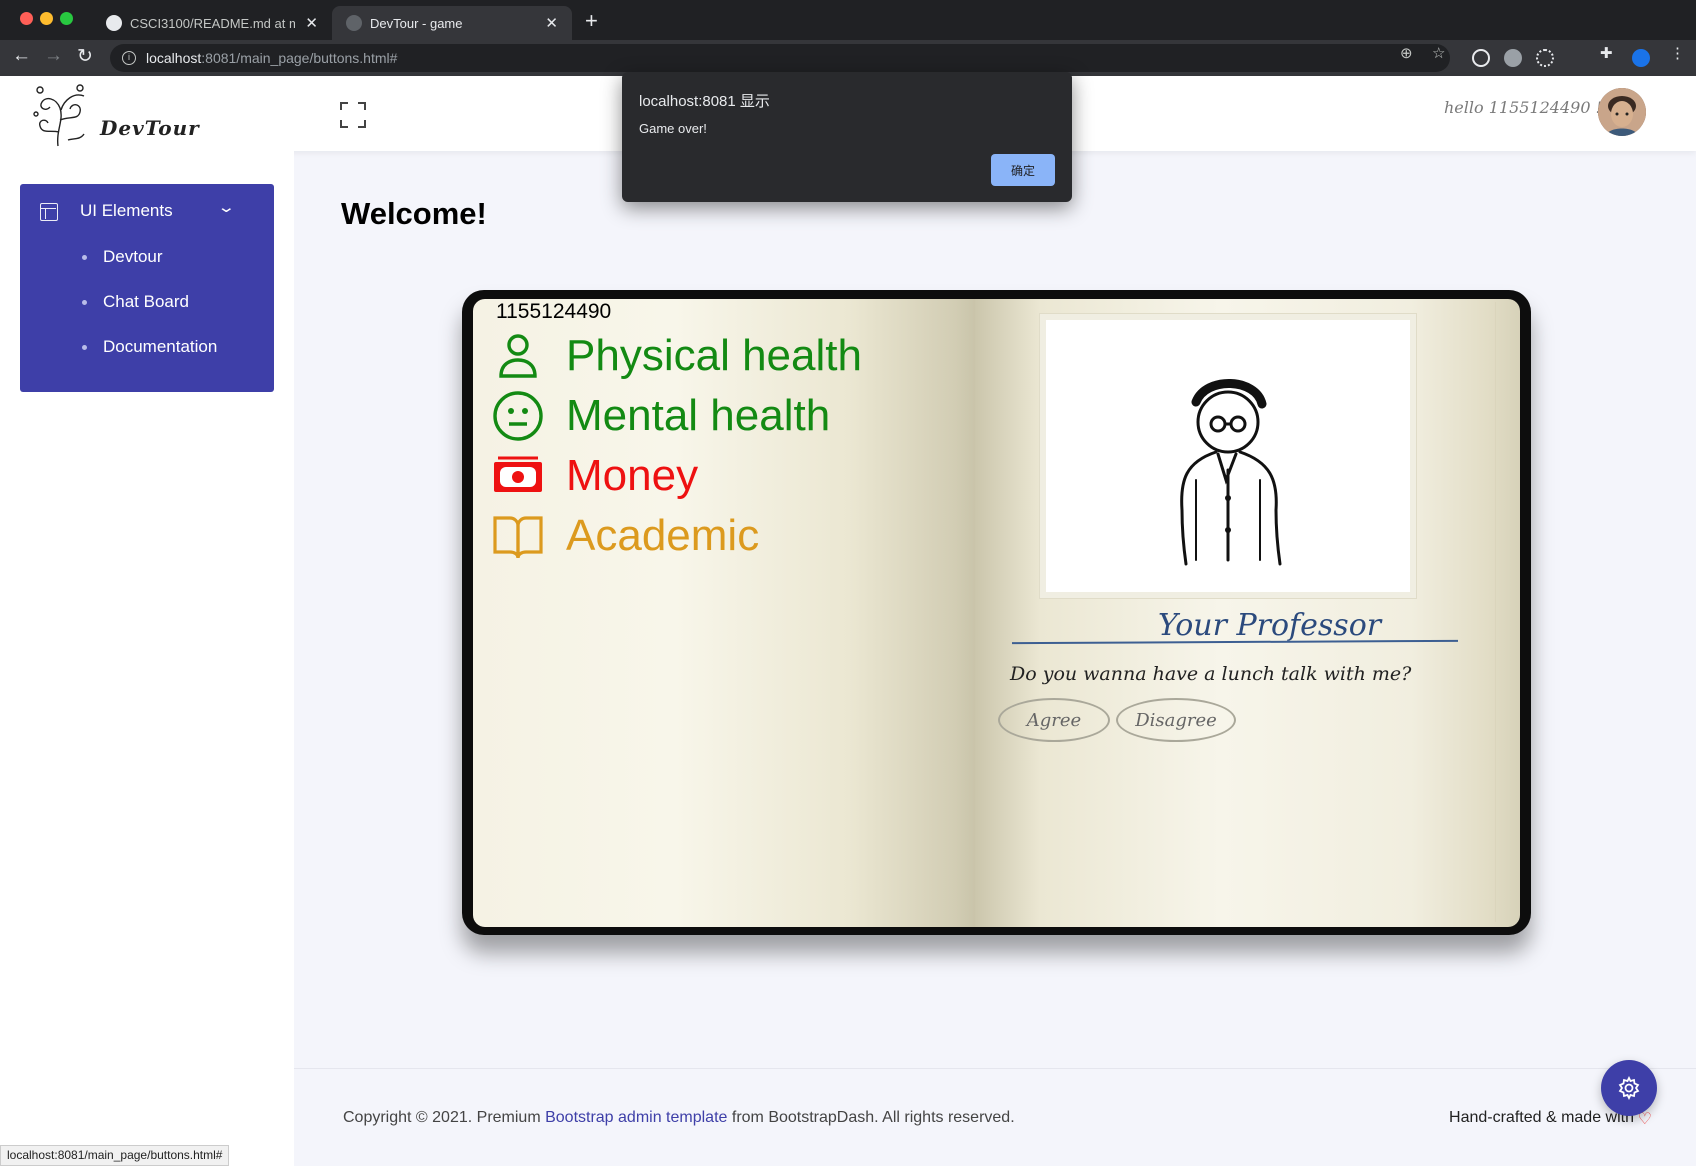 The width and height of the screenshot is (1696, 1166). Describe the element at coordinates (49, 212) in the screenshot. I see `layout-icon` at that location.